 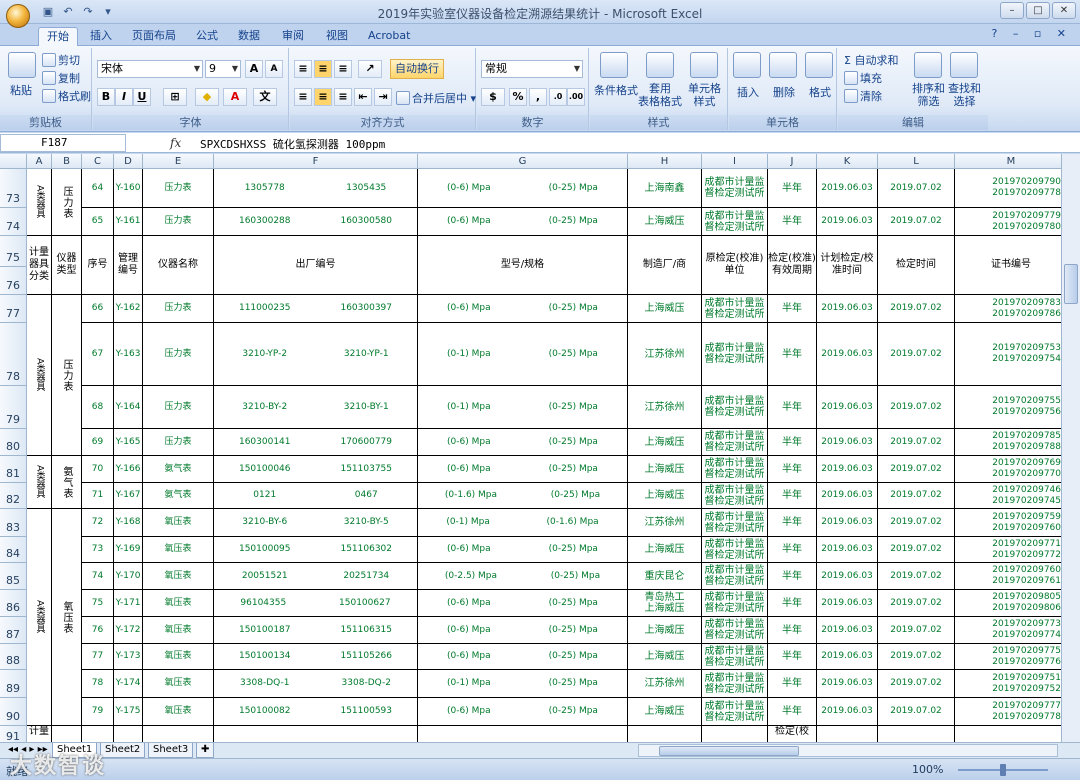 What do you see at coordinates (39, 617) in the screenshot?
I see `category-a-class: A类器具` at bounding box center [39, 617].